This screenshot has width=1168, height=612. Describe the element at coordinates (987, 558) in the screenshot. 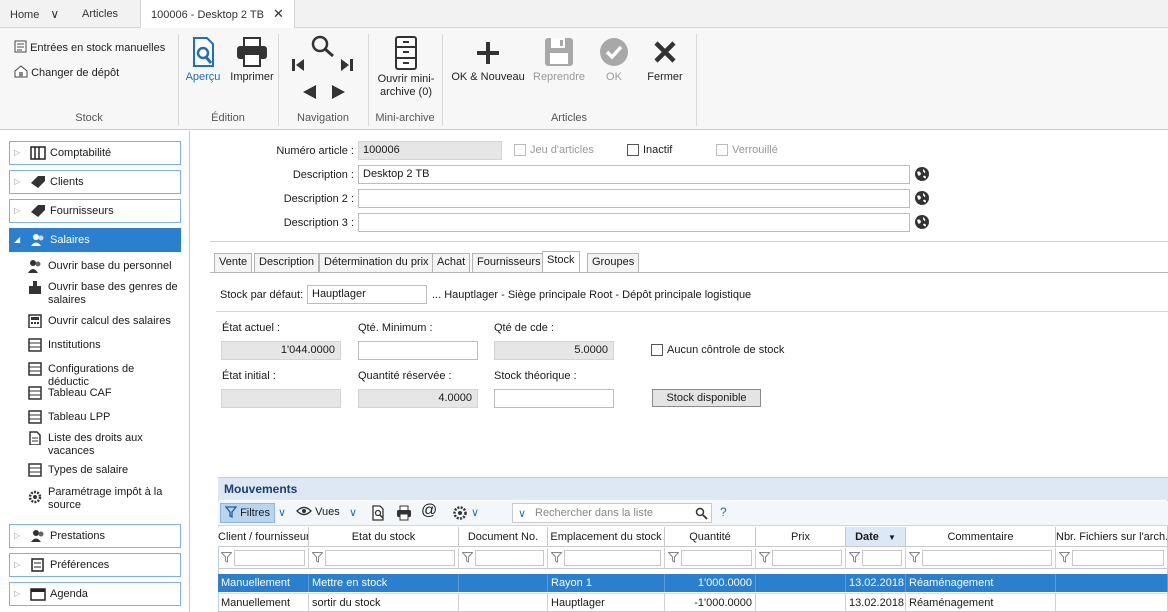

I see `filter-input-commentaire` at that location.